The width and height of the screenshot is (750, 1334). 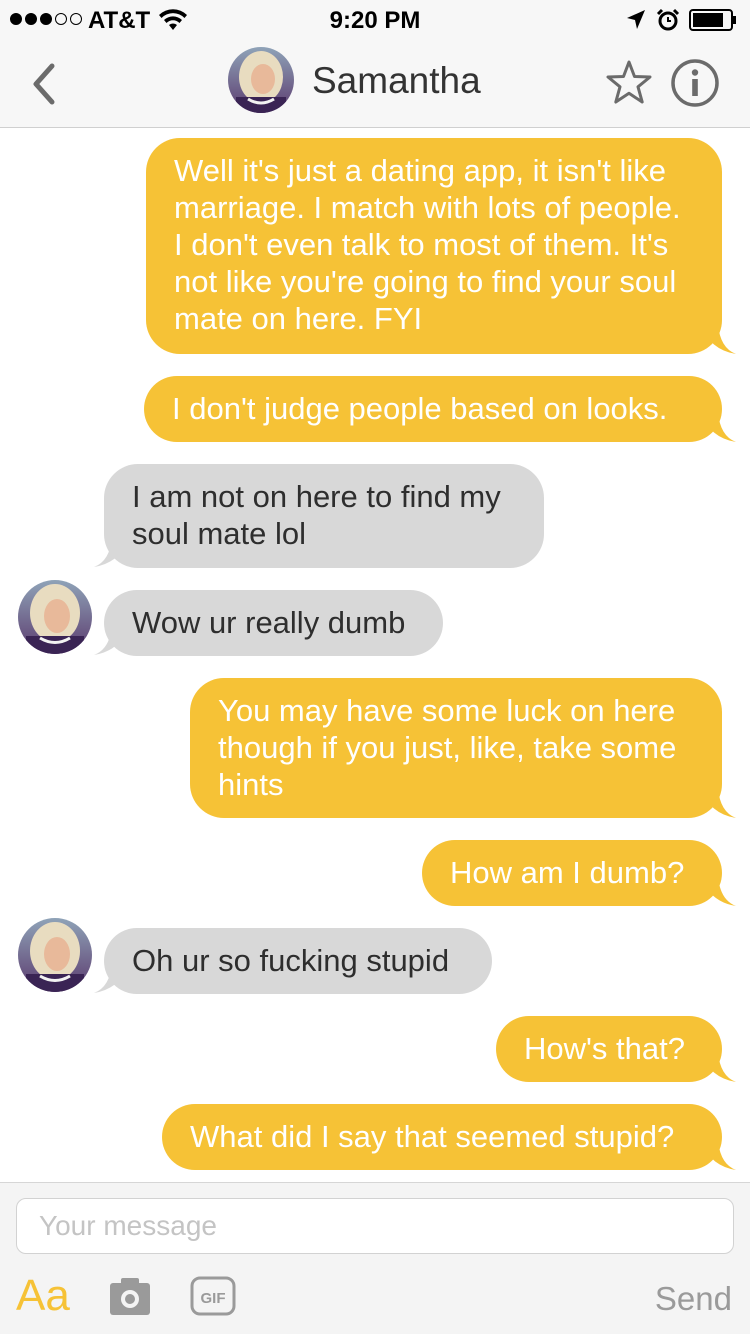 I want to click on outgoing-message-bubble: What did I say that seemed stupid?, so click(x=442, y=1137).